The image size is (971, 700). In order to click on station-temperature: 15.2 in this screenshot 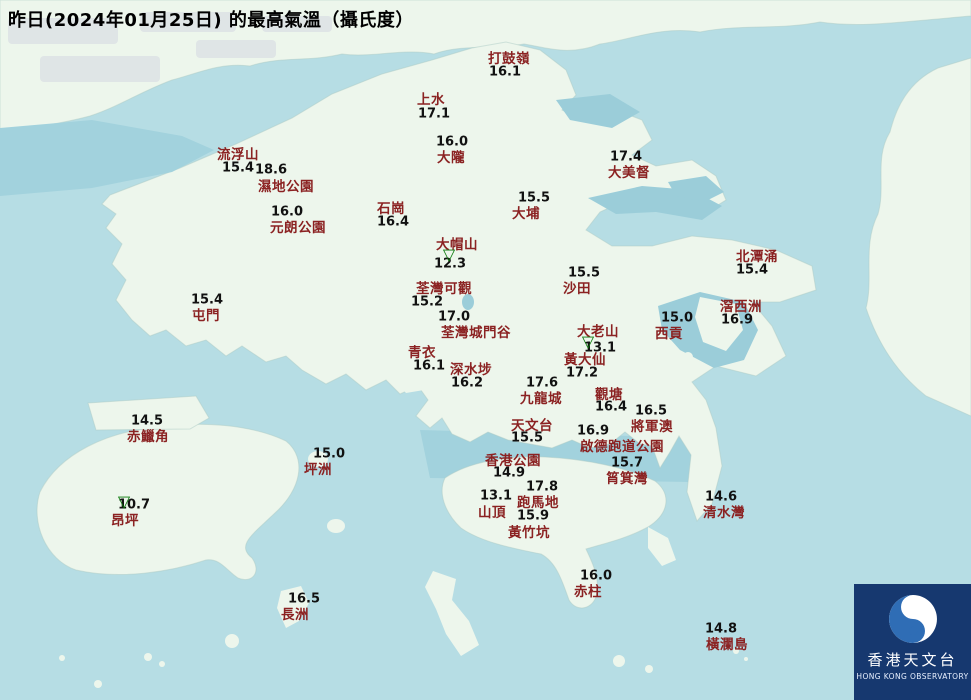, I will do `click(427, 302)`.